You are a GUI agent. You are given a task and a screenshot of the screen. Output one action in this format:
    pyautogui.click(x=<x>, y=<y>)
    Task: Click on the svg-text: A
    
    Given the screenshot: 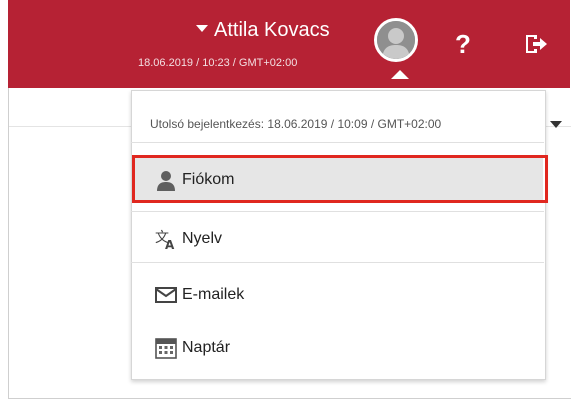 What is the action you would take?
    pyautogui.click(x=170, y=244)
    